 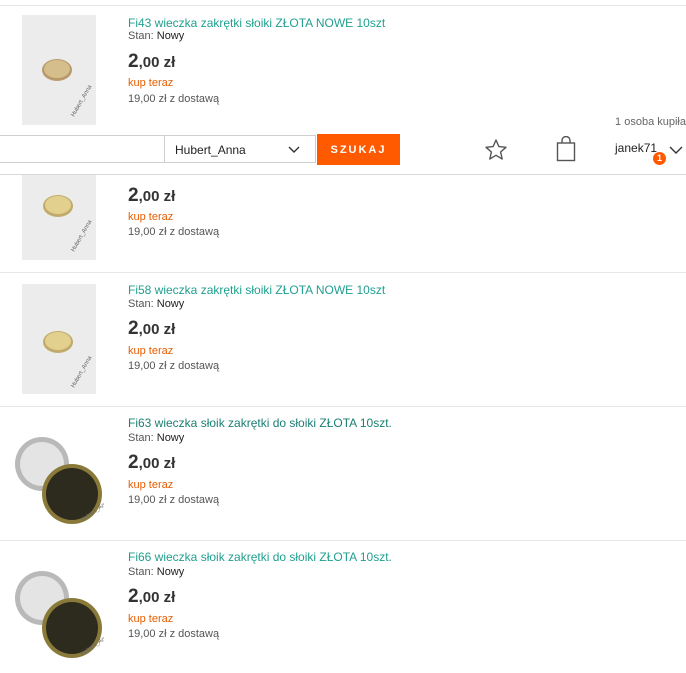 What do you see at coordinates (636, 148) in the screenshot?
I see `user-menu-name: janek71` at bounding box center [636, 148].